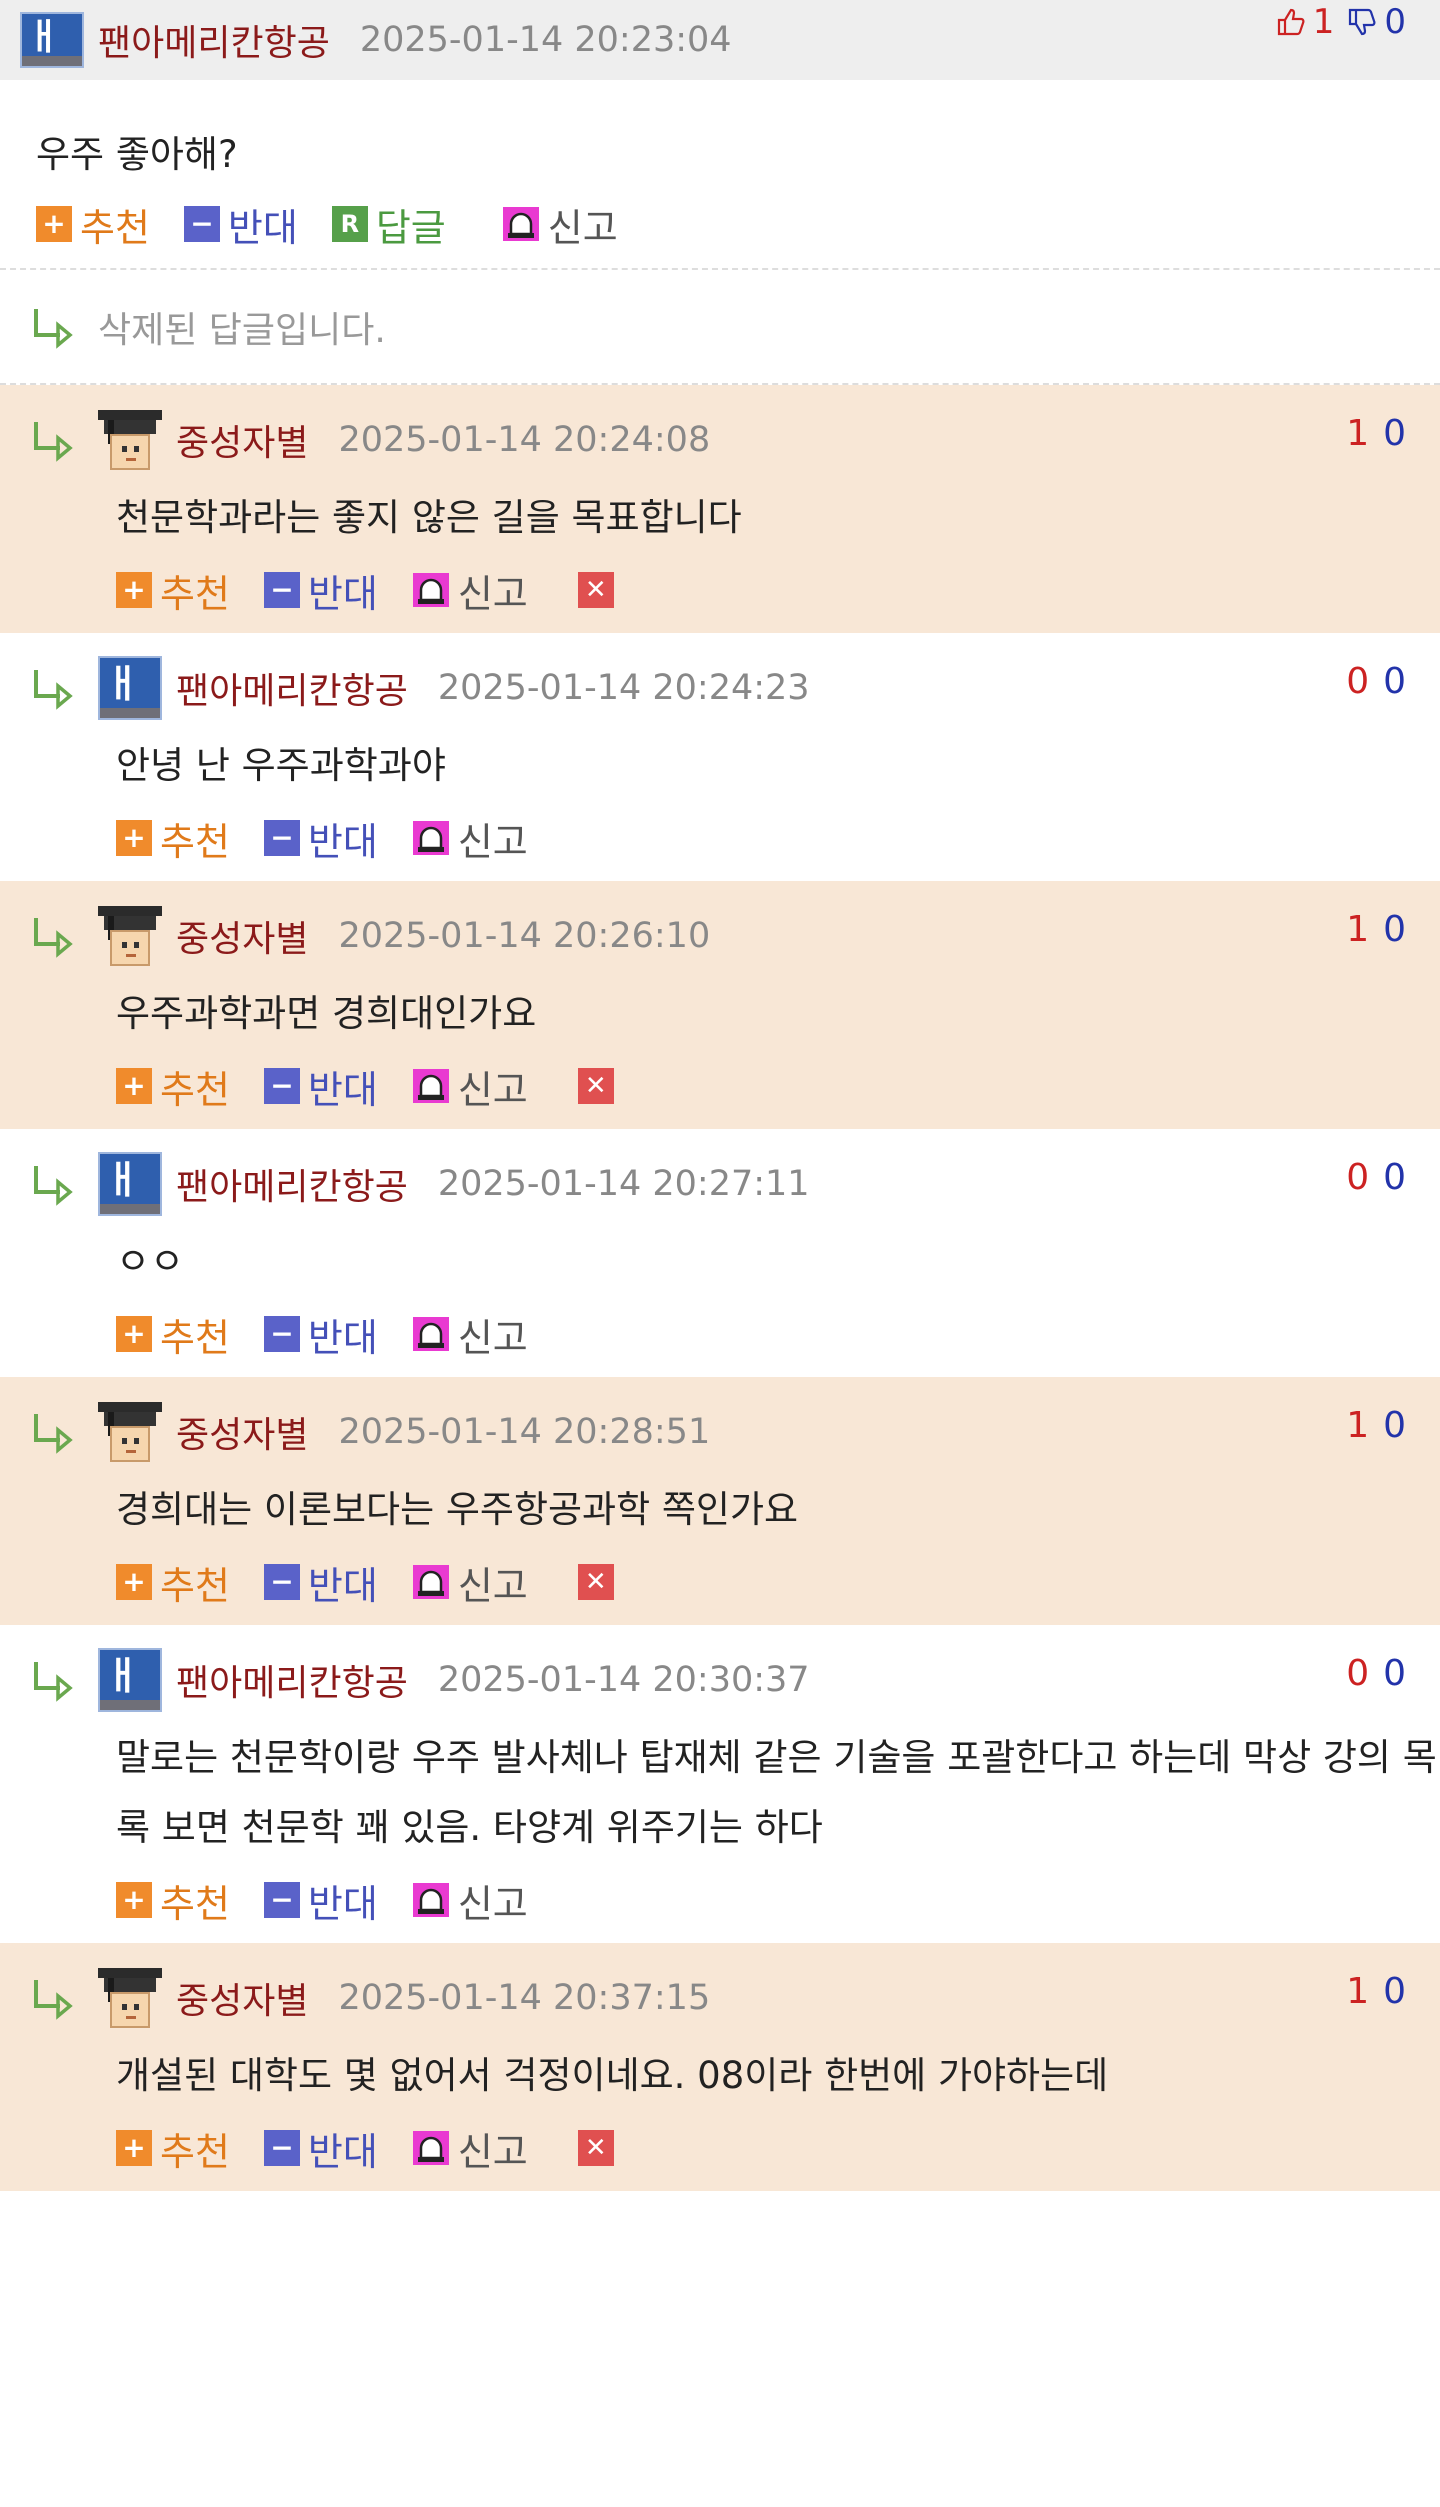 The width and height of the screenshot is (1440, 2507). I want to click on reply-button: R 답글, so click(388, 224).